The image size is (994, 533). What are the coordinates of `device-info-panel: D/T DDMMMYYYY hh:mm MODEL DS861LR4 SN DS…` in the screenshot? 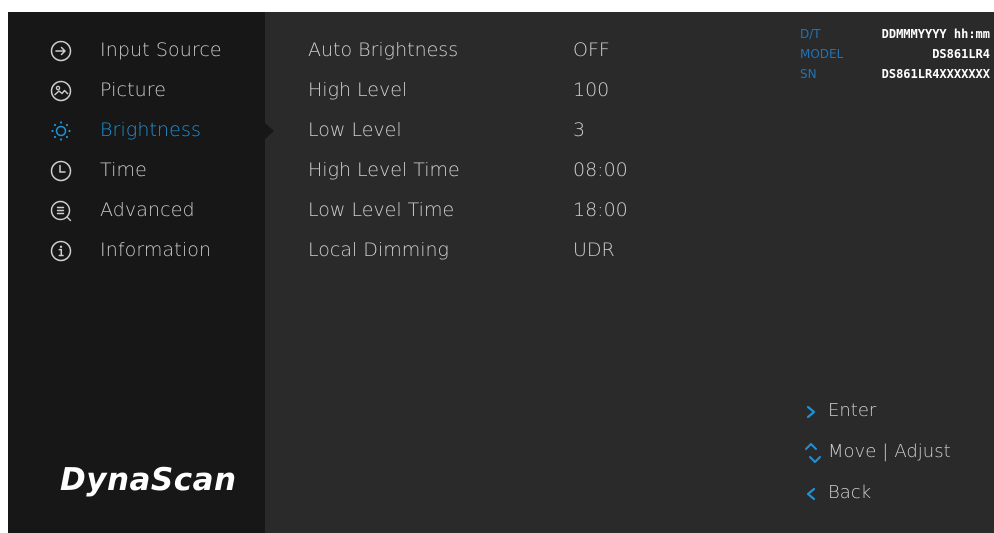 It's located at (897, 54).